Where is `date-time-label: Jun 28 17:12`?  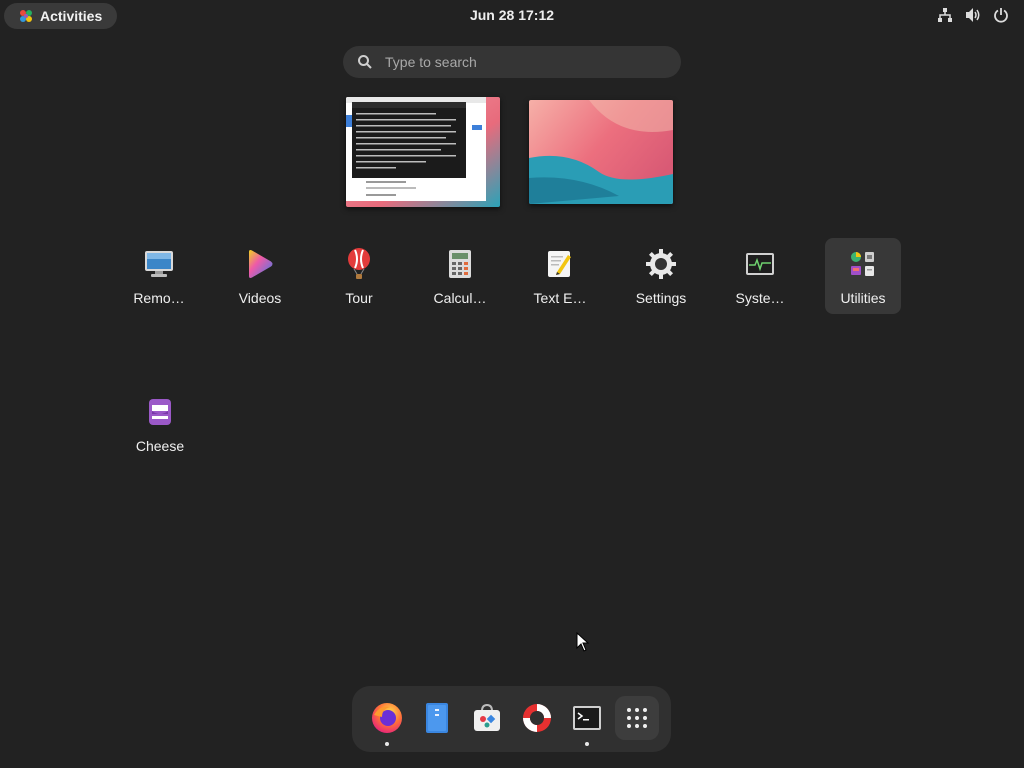 date-time-label: Jun 28 17:12 is located at coordinates (512, 15).